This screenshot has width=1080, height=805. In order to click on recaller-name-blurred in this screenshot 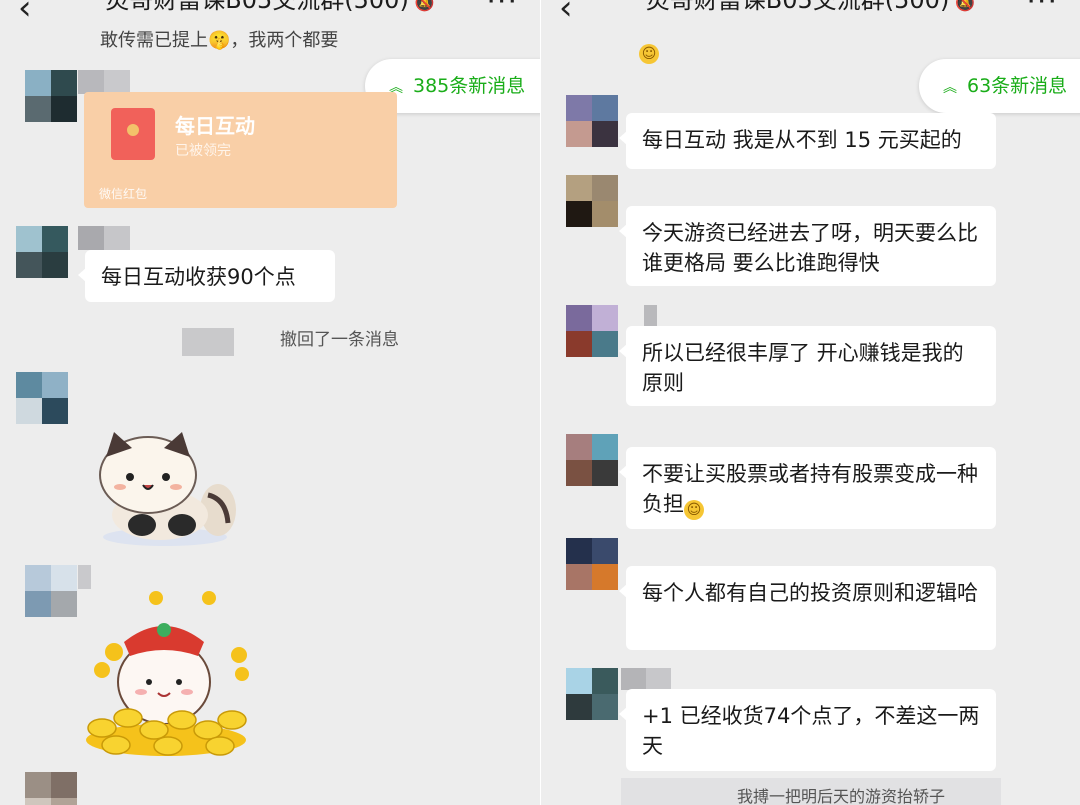, I will do `click(208, 342)`.